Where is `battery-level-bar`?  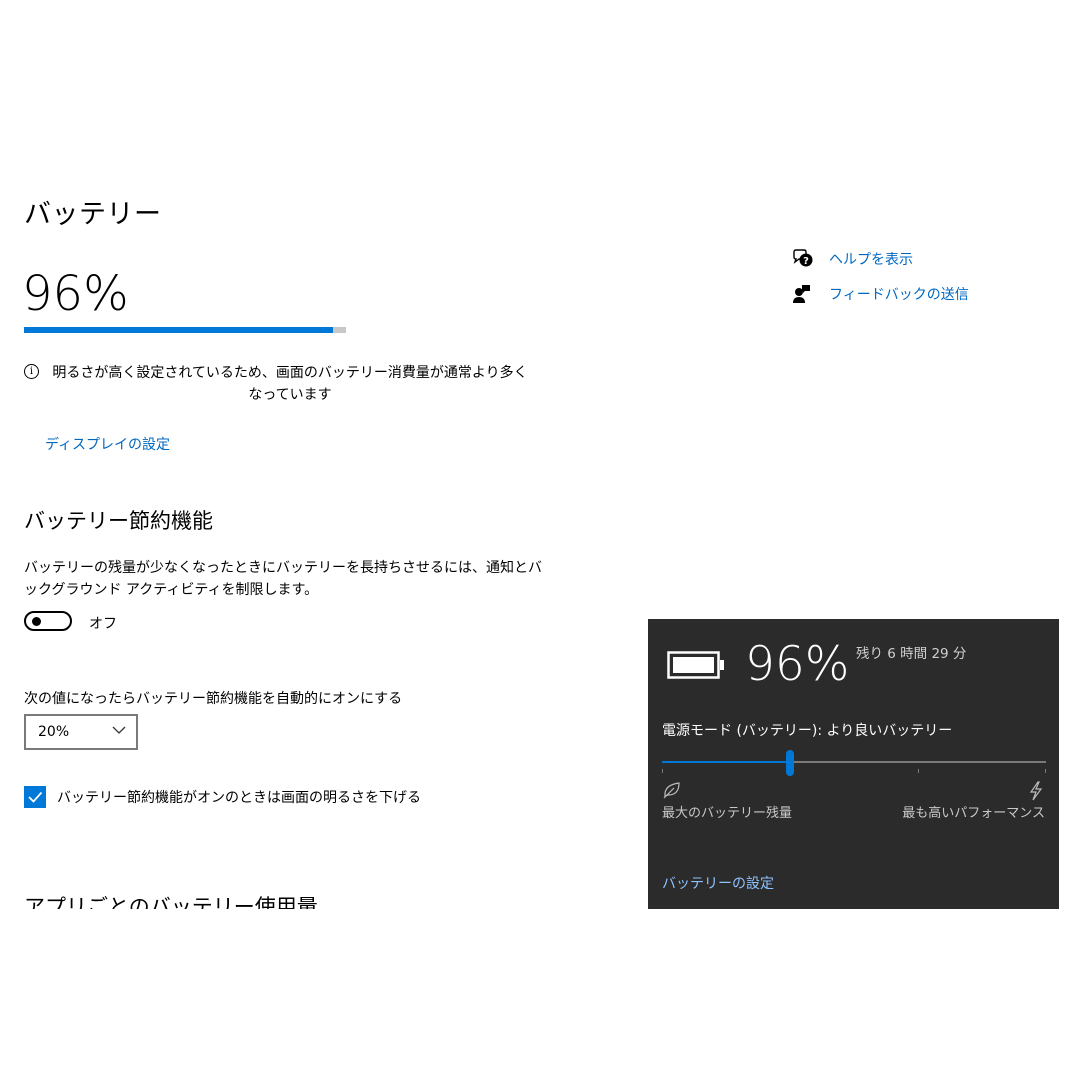 battery-level-bar is located at coordinates (185, 330).